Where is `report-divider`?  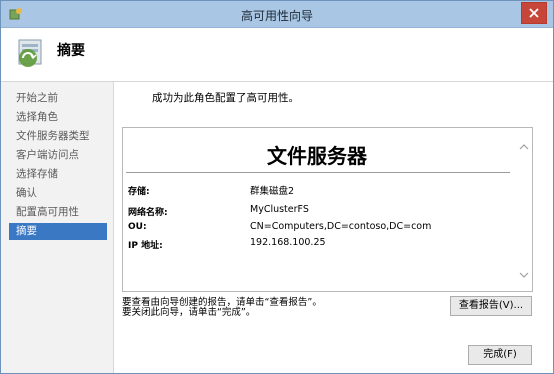
report-divider is located at coordinates (318, 172).